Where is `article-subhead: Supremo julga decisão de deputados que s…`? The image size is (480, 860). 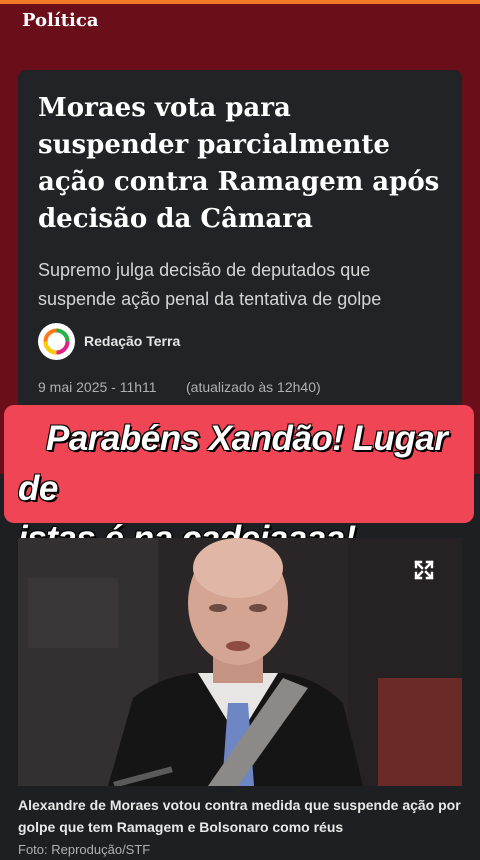 article-subhead: Supremo julga decisão de deputados que s… is located at coordinates (210, 284).